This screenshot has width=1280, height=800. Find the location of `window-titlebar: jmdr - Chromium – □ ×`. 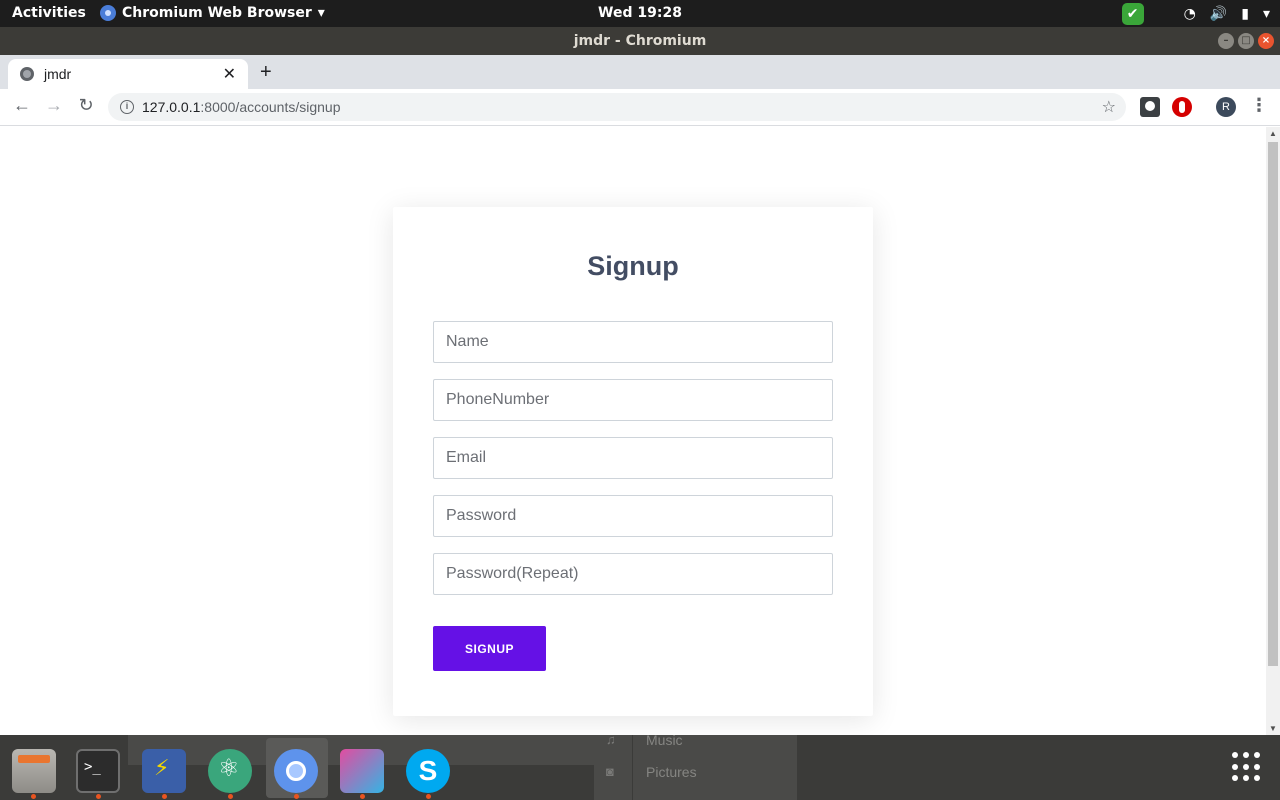

window-titlebar: jmdr - Chromium – □ × is located at coordinates (640, 41).